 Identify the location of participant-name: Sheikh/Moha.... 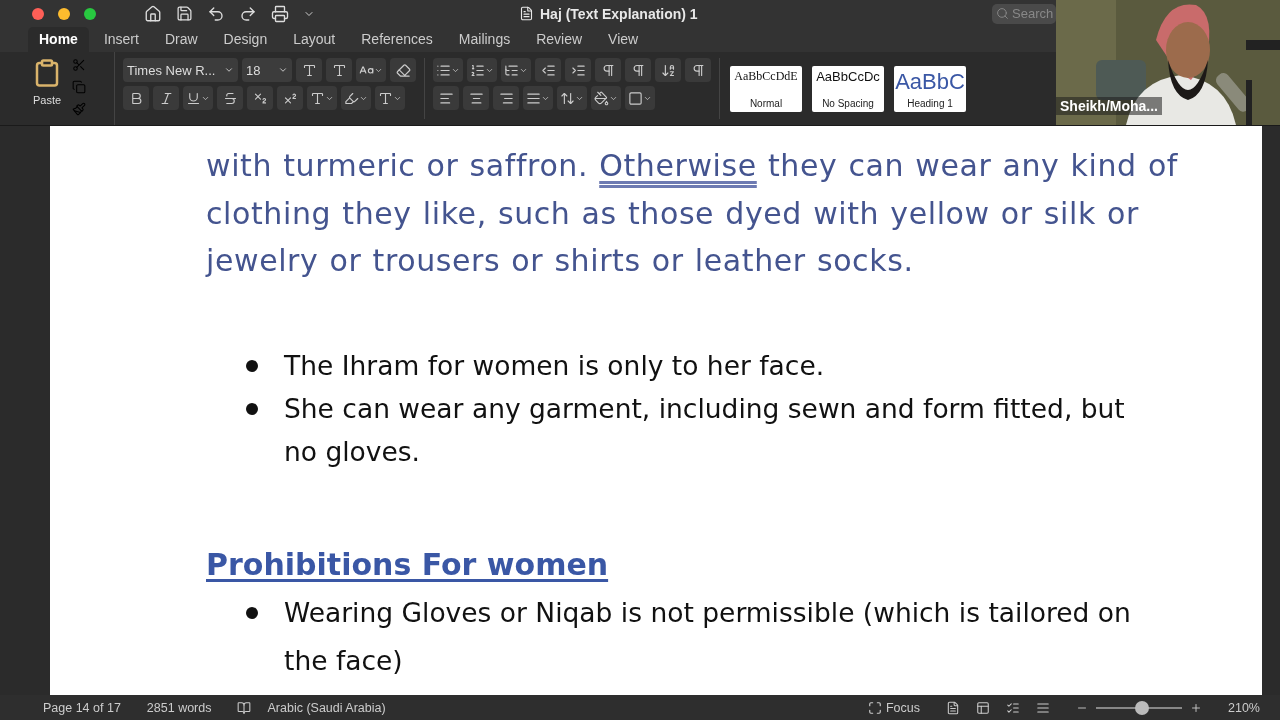
(1109, 106).